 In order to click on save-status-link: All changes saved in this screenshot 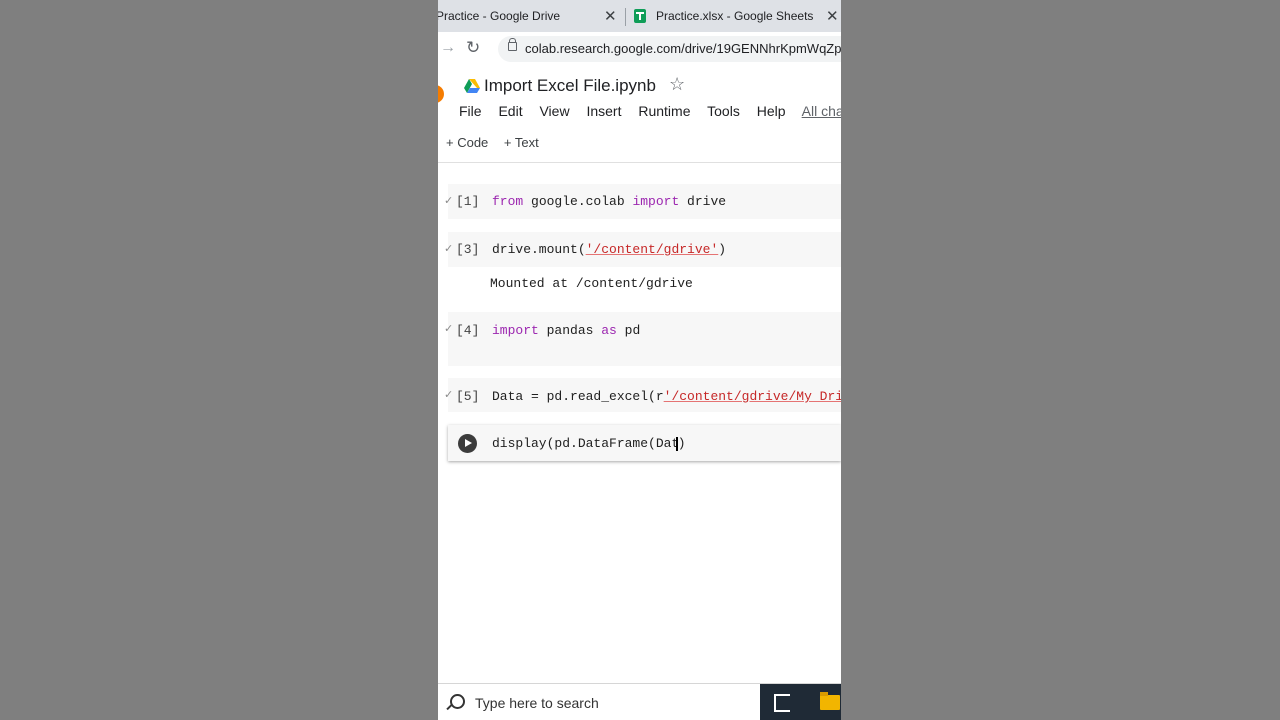, I will do `click(821, 111)`.